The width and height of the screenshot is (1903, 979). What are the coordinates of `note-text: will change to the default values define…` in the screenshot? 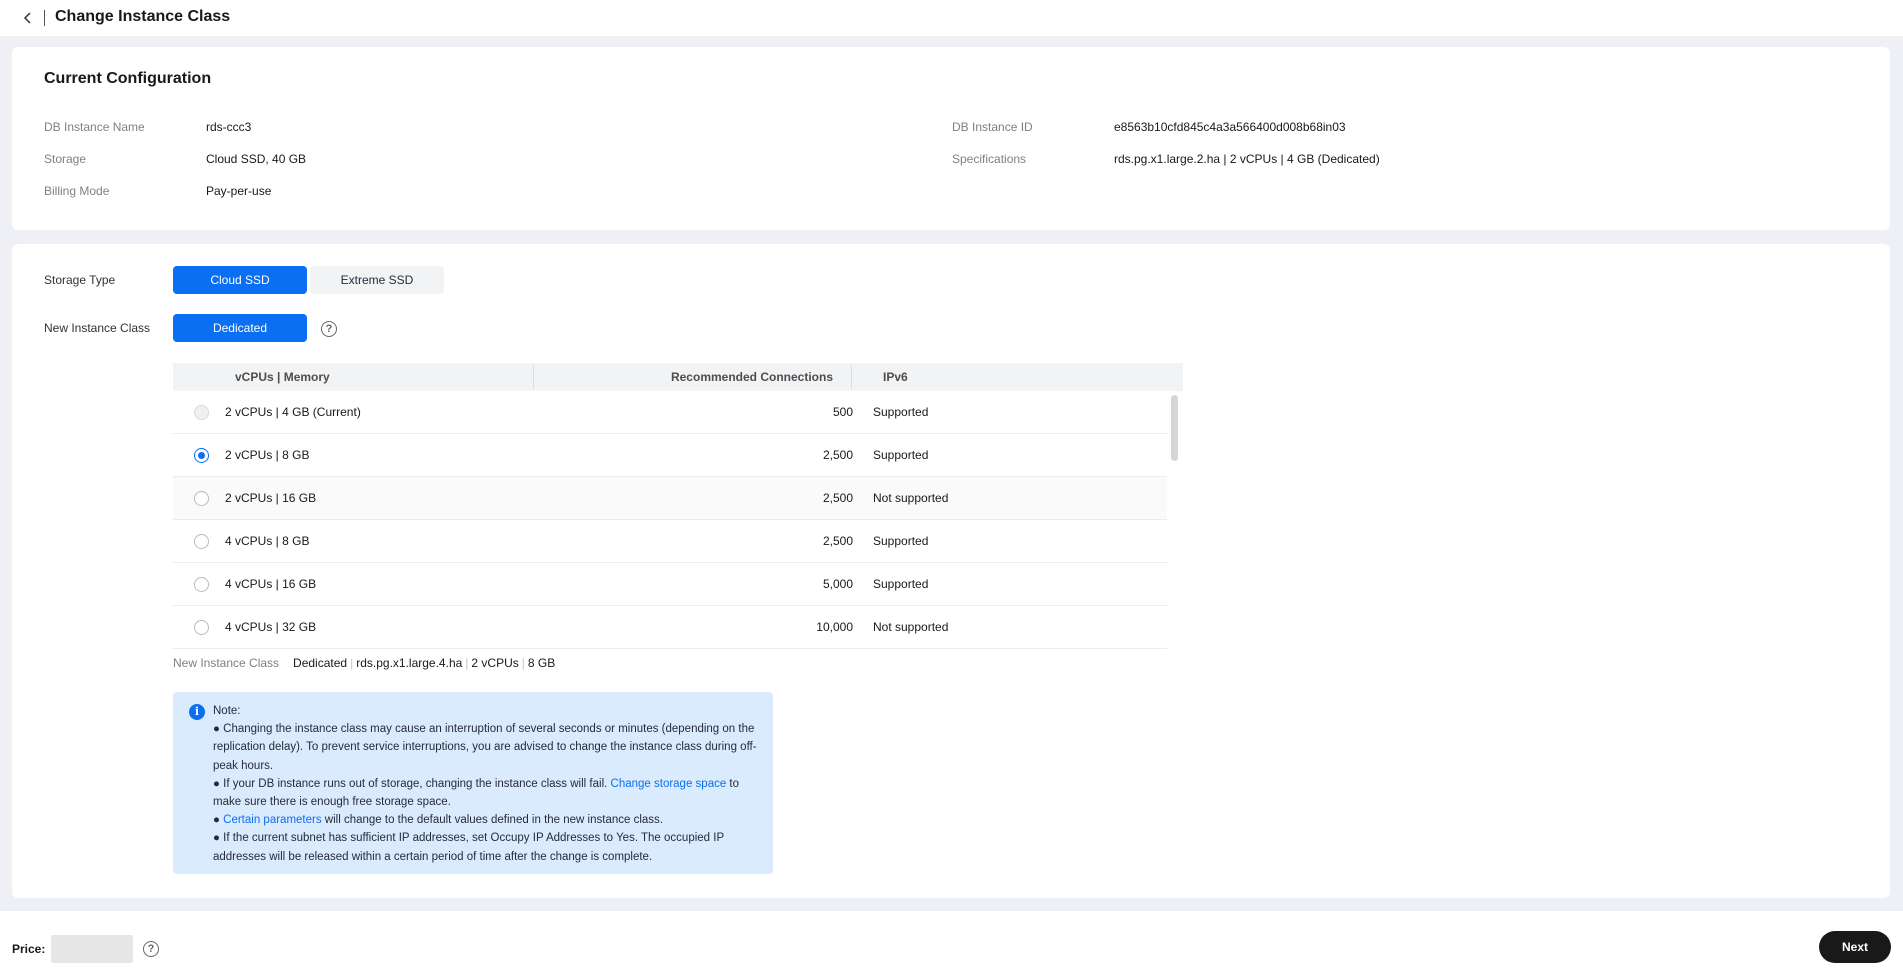 It's located at (492, 820).